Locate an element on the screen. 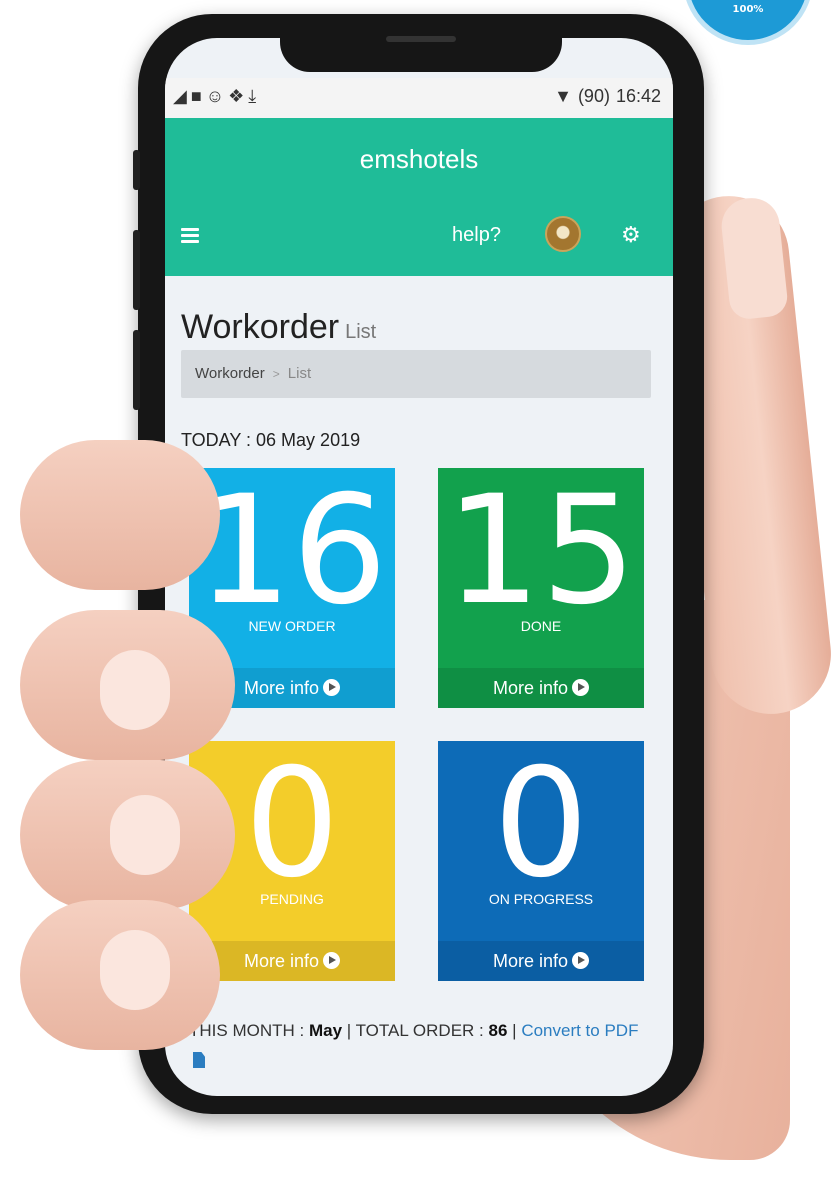  month-value: May is located at coordinates (325, 1030).